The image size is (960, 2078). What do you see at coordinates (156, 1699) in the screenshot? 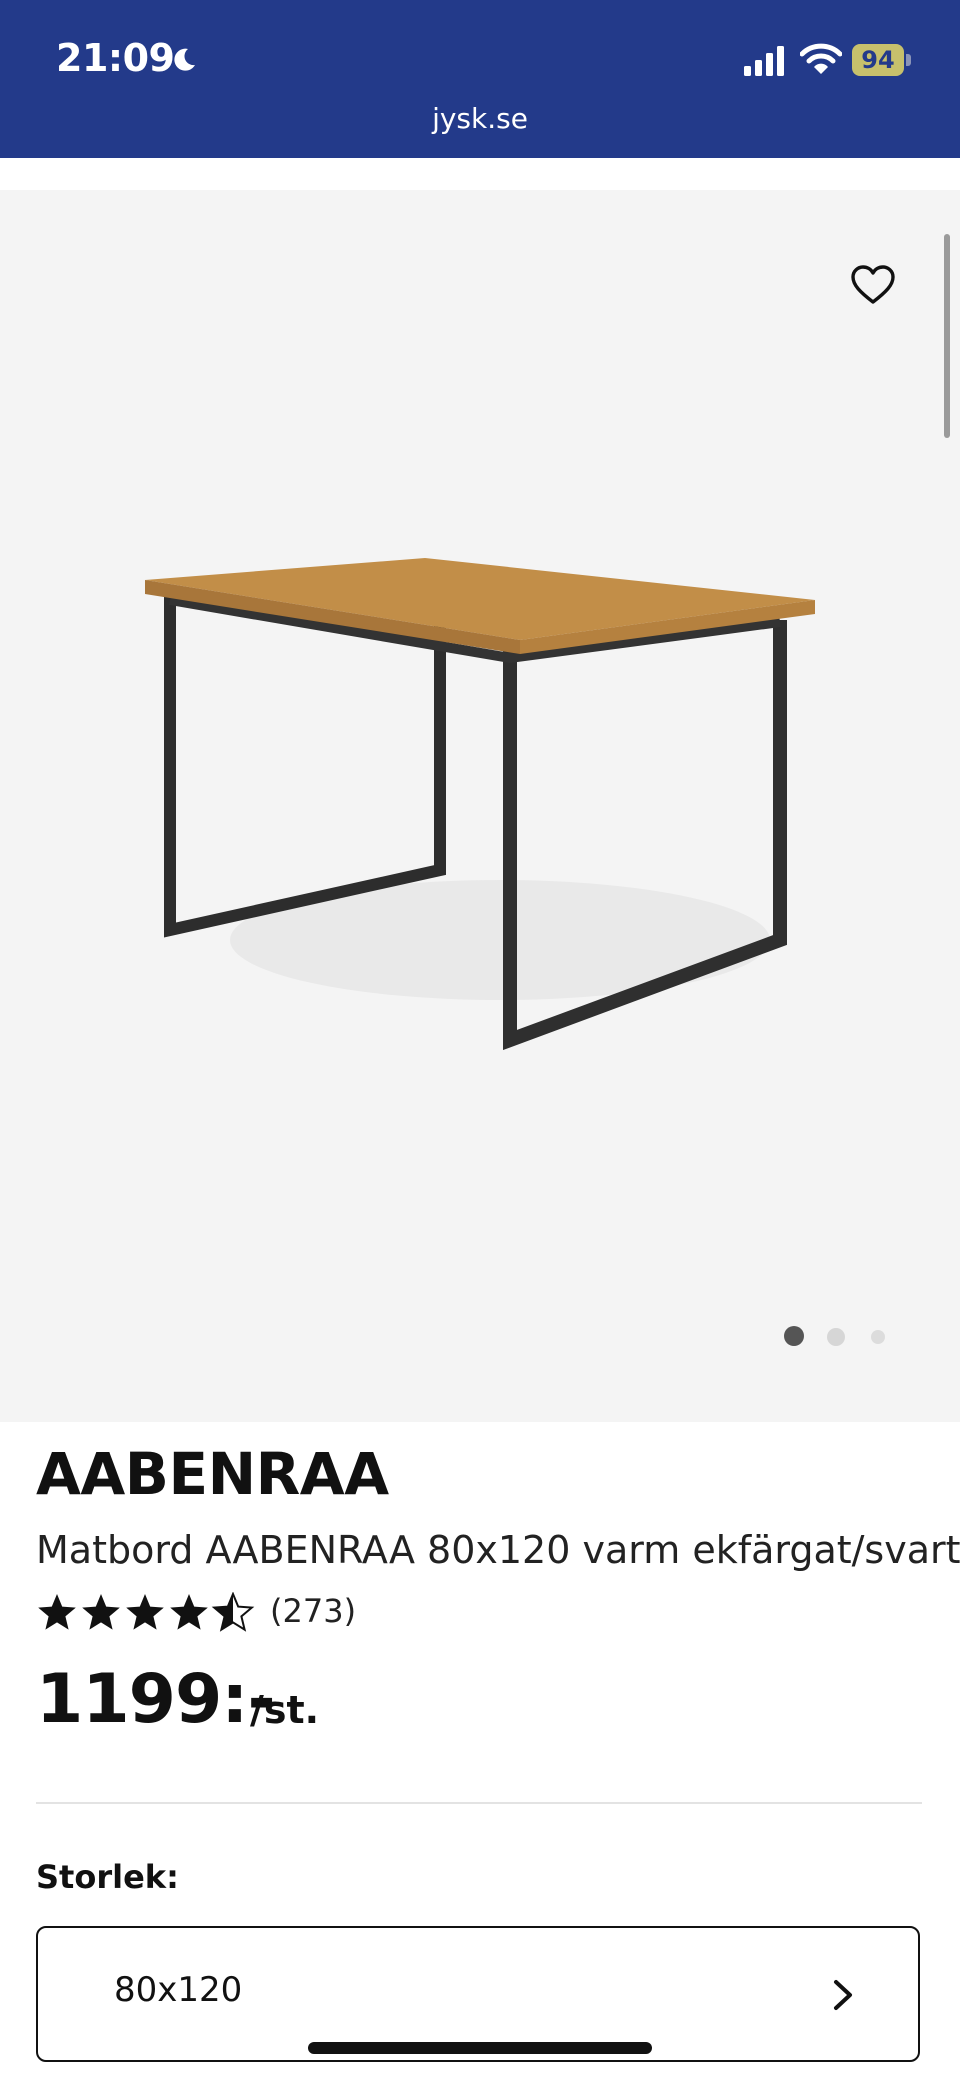
I see `product-price: 1199:-` at bounding box center [156, 1699].